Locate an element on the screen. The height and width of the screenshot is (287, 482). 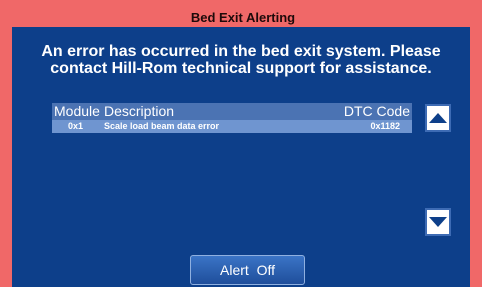
header-dtc-code: DTC Code is located at coordinates (376, 111).